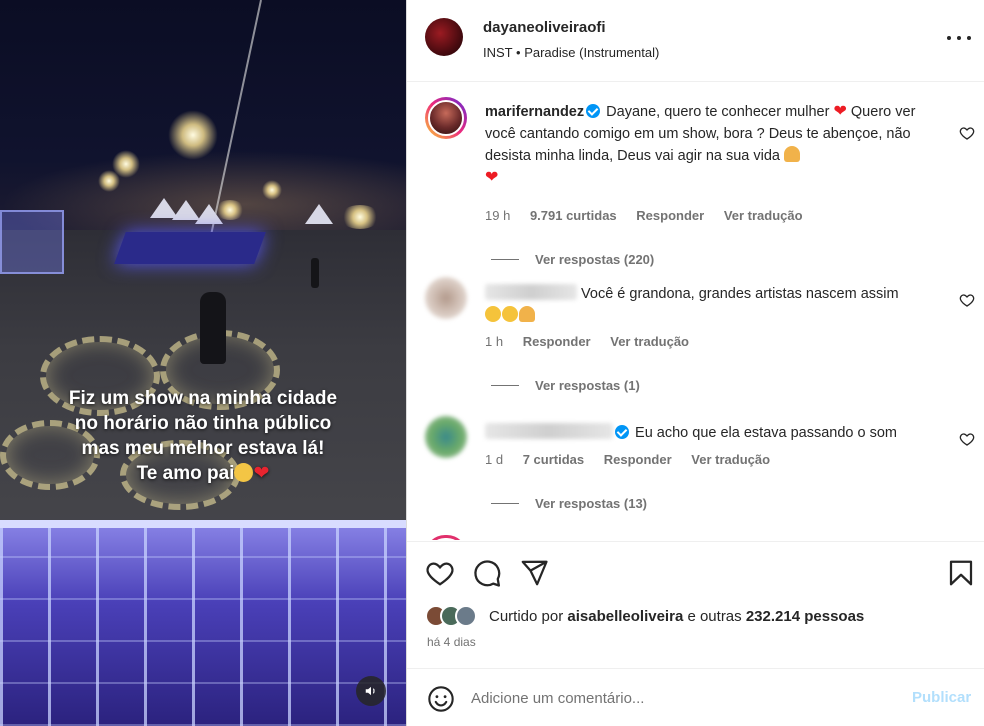 The width and height of the screenshot is (984, 726). I want to click on liked-count-link: 232.214 pessoas, so click(805, 616).